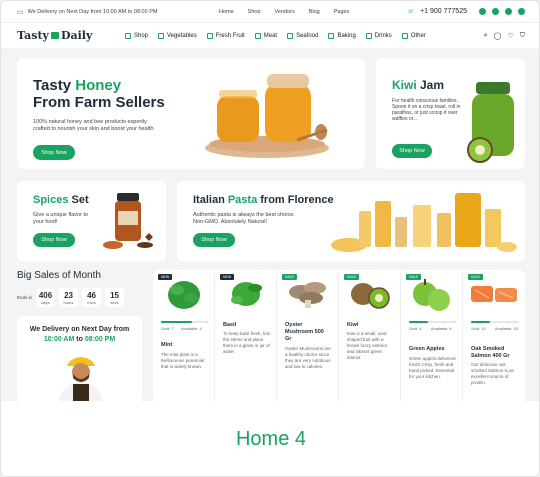 Image resolution: width=540 pixels, height=477 pixels. What do you see at coordinates (166, 345) in the screenshot?
I see `product-name: Mint` at bounding box center [166, 345].